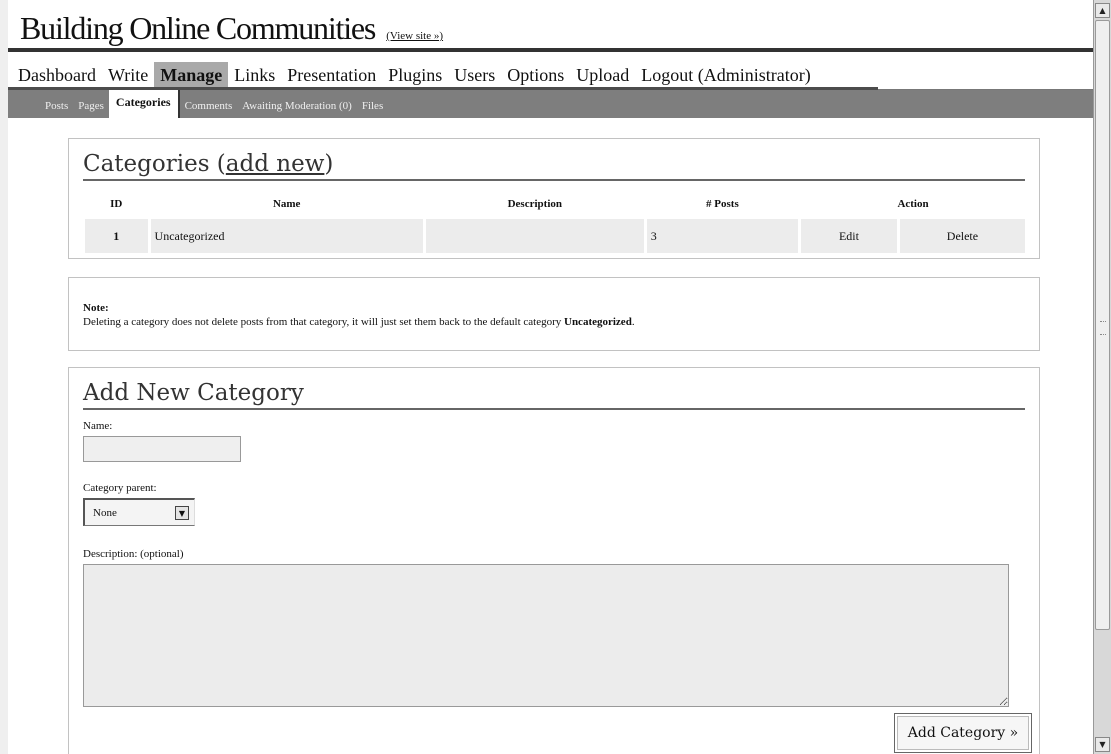 The height and width of the screenshot is (754, 1111). I want to click on scroll-up-icon: ▲, so click(1102, 10).